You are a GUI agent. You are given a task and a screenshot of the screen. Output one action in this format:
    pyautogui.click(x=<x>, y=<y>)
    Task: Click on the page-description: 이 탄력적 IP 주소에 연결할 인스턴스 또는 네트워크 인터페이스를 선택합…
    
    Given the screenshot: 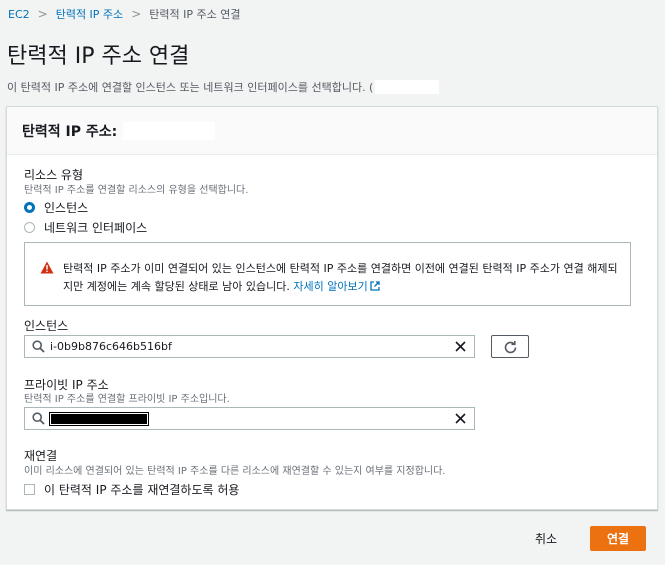 What is the action you would take?
    pyautogui.click(x=223, y=87)
    